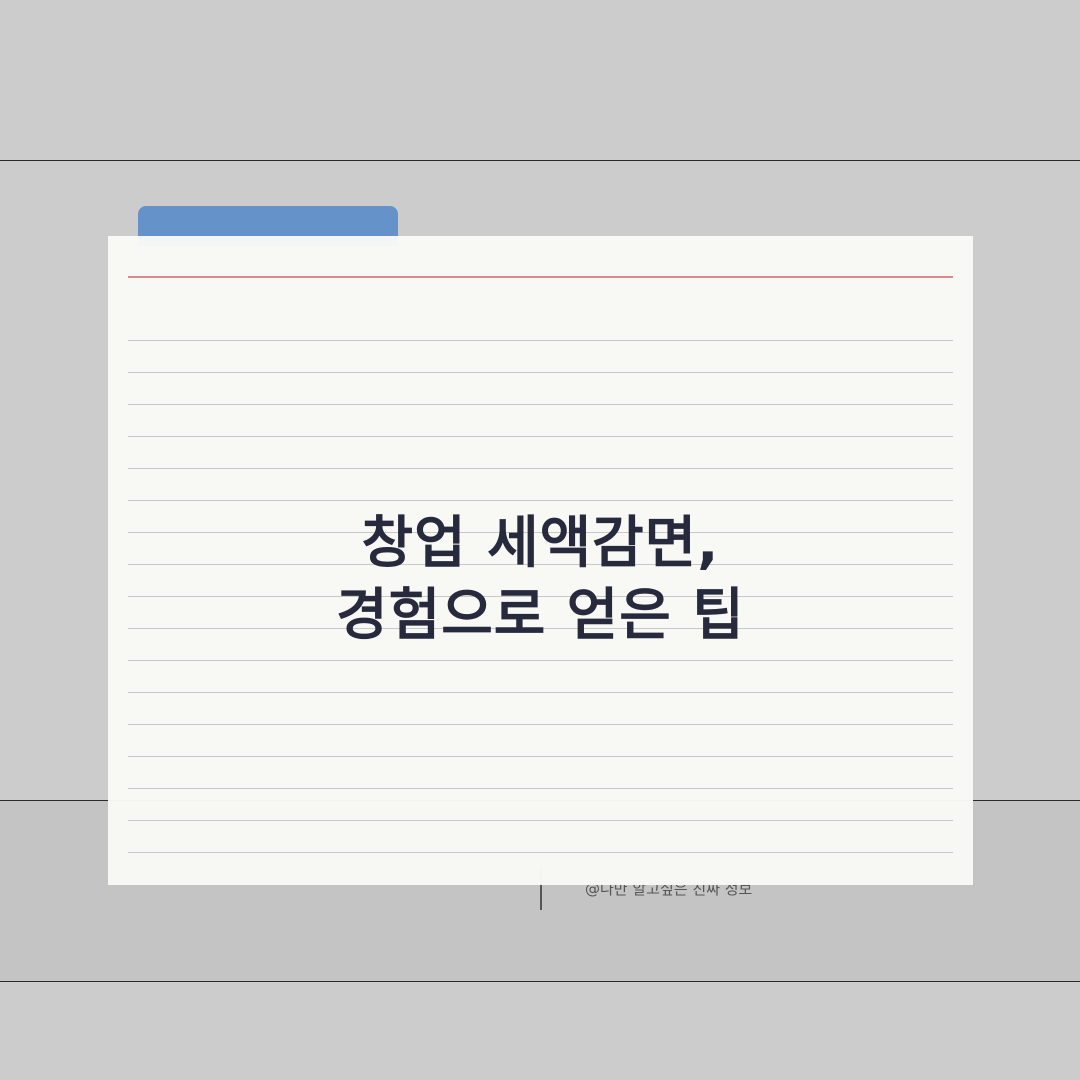 The height and width of the screenshot is (1080, 1080). What do you see at coordinates (540, 580) in the screenshot?
I see `page-title: 창업 세액감면, 경험으로 얻은 팁` at bounding box center [540, 580].